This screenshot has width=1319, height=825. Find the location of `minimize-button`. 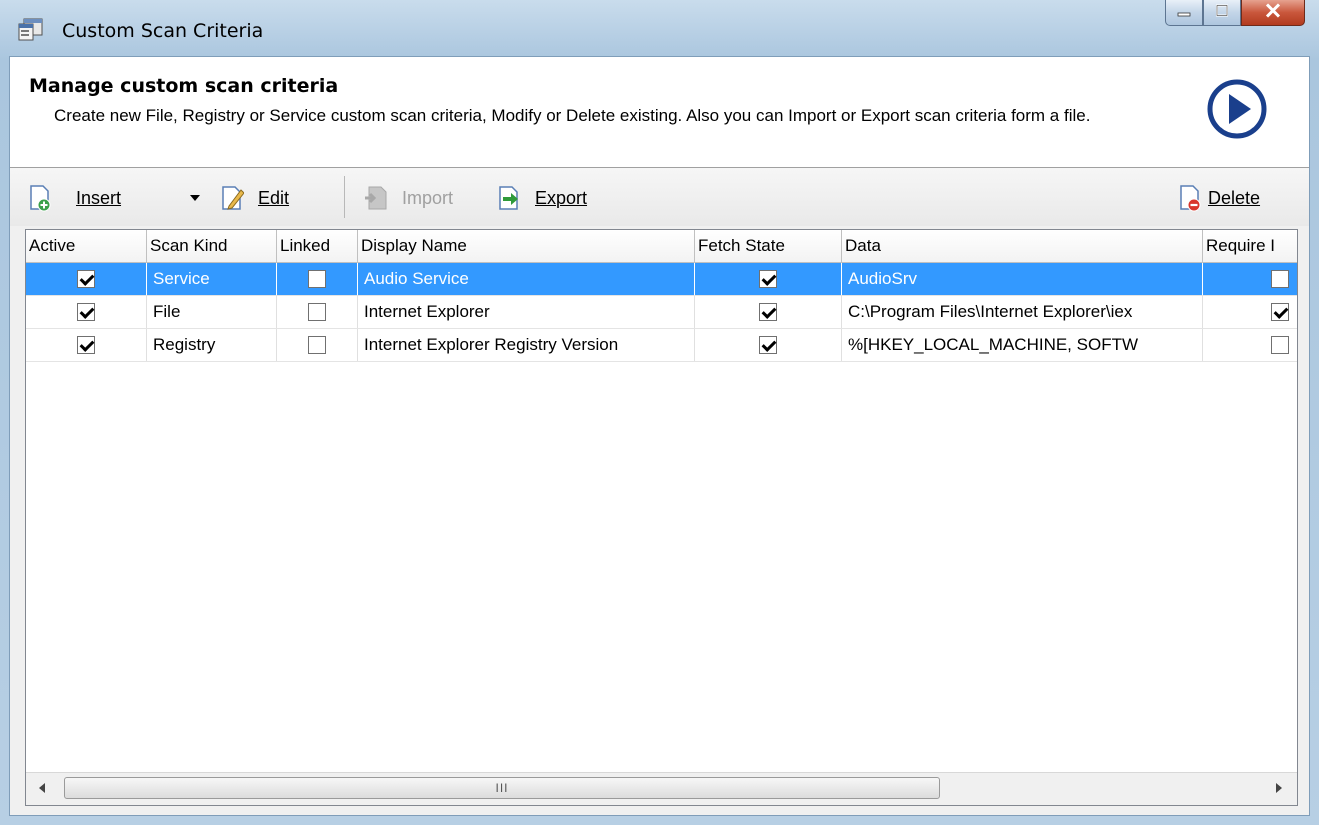

minimize-button is located at coordinates (1184, 13).